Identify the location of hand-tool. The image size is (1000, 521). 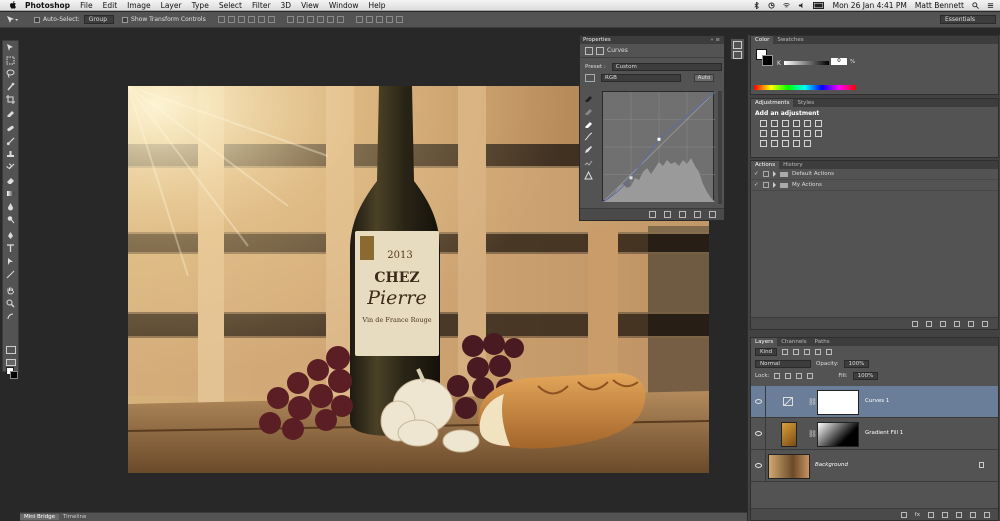
(10, 290).